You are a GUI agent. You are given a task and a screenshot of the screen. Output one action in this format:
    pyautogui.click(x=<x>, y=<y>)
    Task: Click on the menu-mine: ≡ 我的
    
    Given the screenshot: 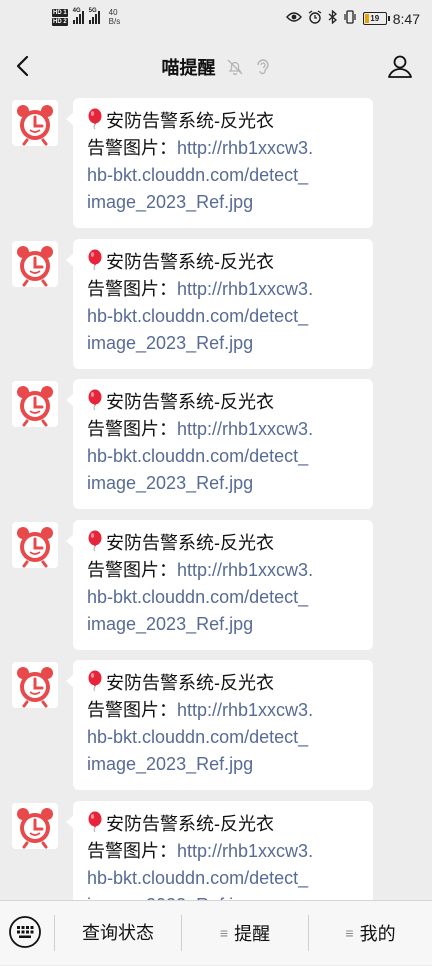 What is the action you would take?
    pyautogui.click(x=370, y=933)
    